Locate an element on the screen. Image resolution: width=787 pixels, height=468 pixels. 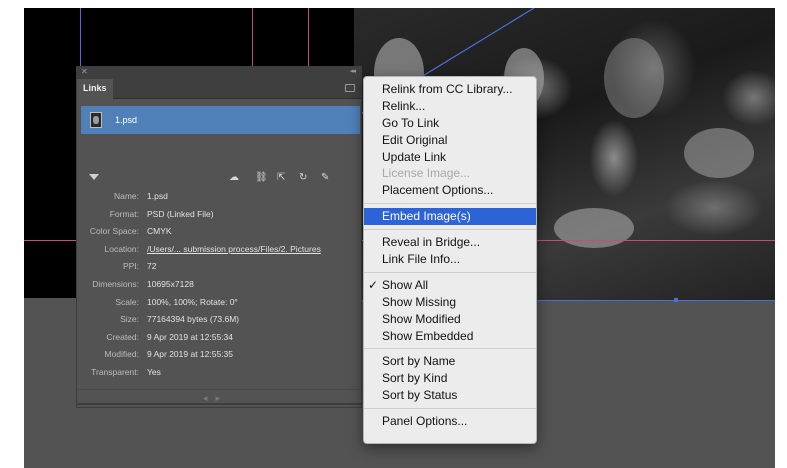
panel-menu-icon is located at coordinates (350, 88).